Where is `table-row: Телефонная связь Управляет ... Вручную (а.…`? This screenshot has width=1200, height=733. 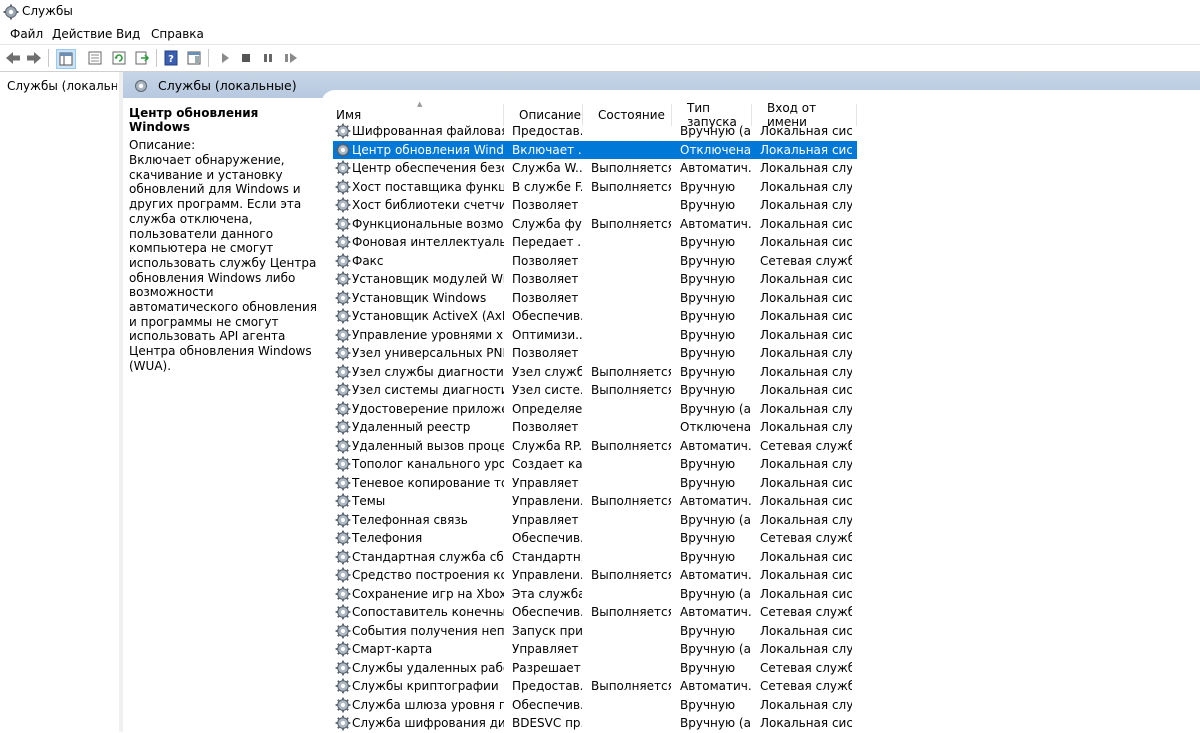 table-row: Телефонная связь Управляет ... Вручную (а.… is located at coordinates (595, 520).